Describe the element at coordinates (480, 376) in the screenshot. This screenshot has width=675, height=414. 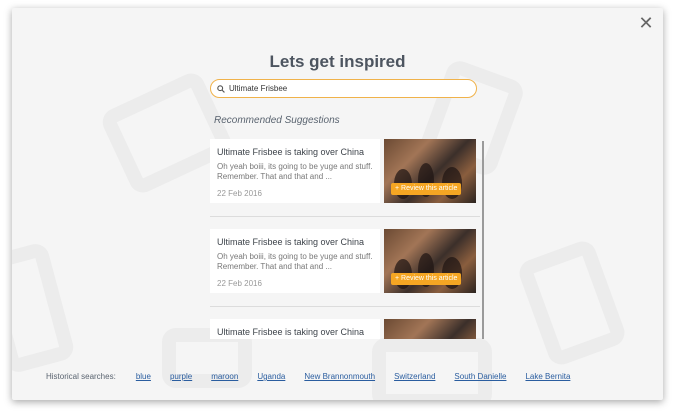
I see `history-link-south-danielle: South Danielle` at that location.